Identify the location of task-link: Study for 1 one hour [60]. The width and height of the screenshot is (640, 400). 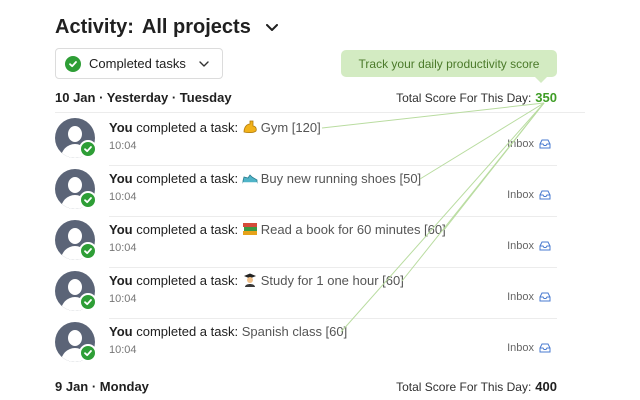
(332, 280).